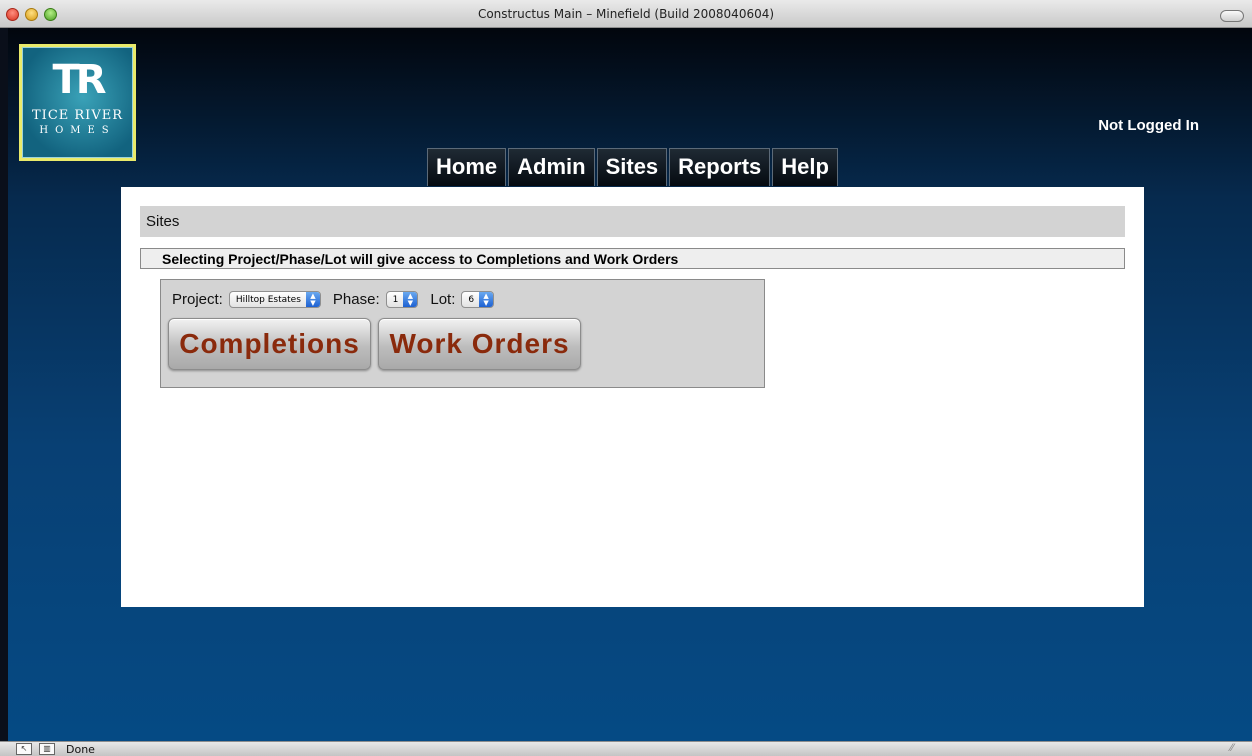 The width and height of the screenshot is (1252, 756). What do you see at coordinates (77, 115) in the screenshot?
I see `logo-company-name: TICE RIVER` at bounding box center [77, 115].